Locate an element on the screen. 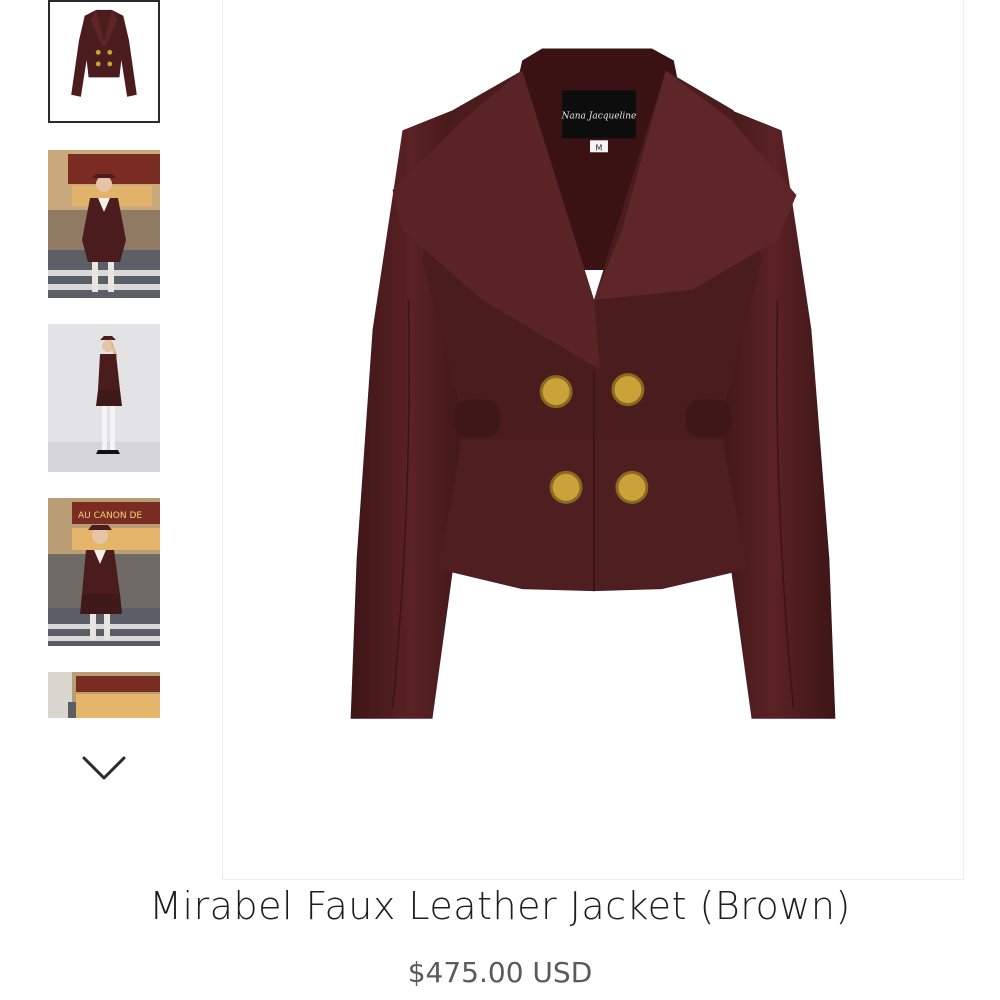 The height and width of the screenshot is (1000, 1000). chevron-down-icon is located at coordinates (104, 768).